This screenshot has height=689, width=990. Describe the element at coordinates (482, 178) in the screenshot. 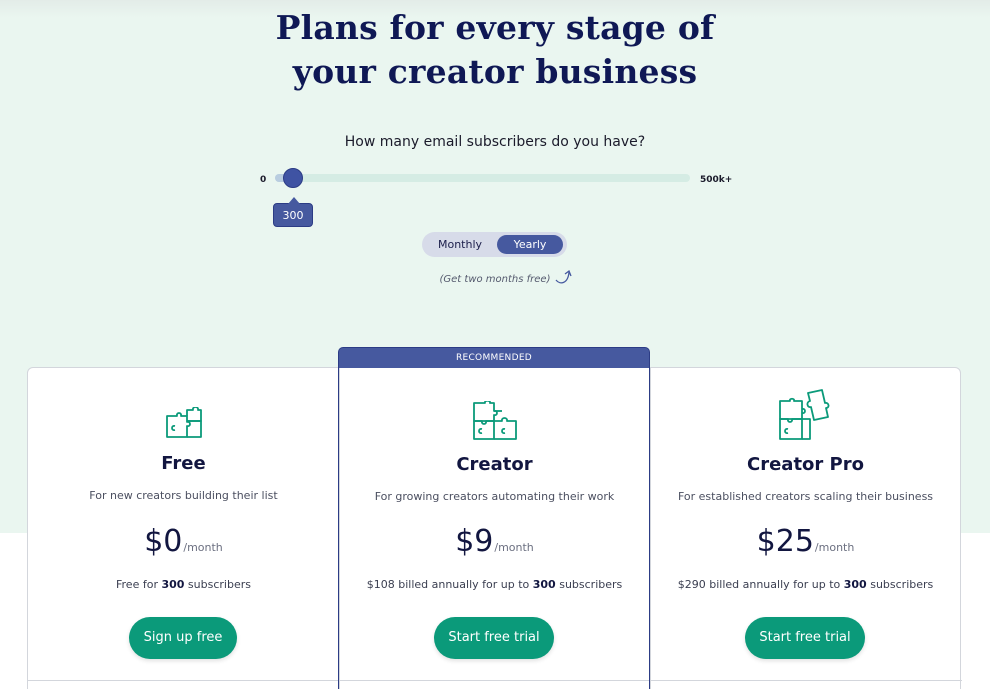

I see `subscriber-slider-track` at that location.